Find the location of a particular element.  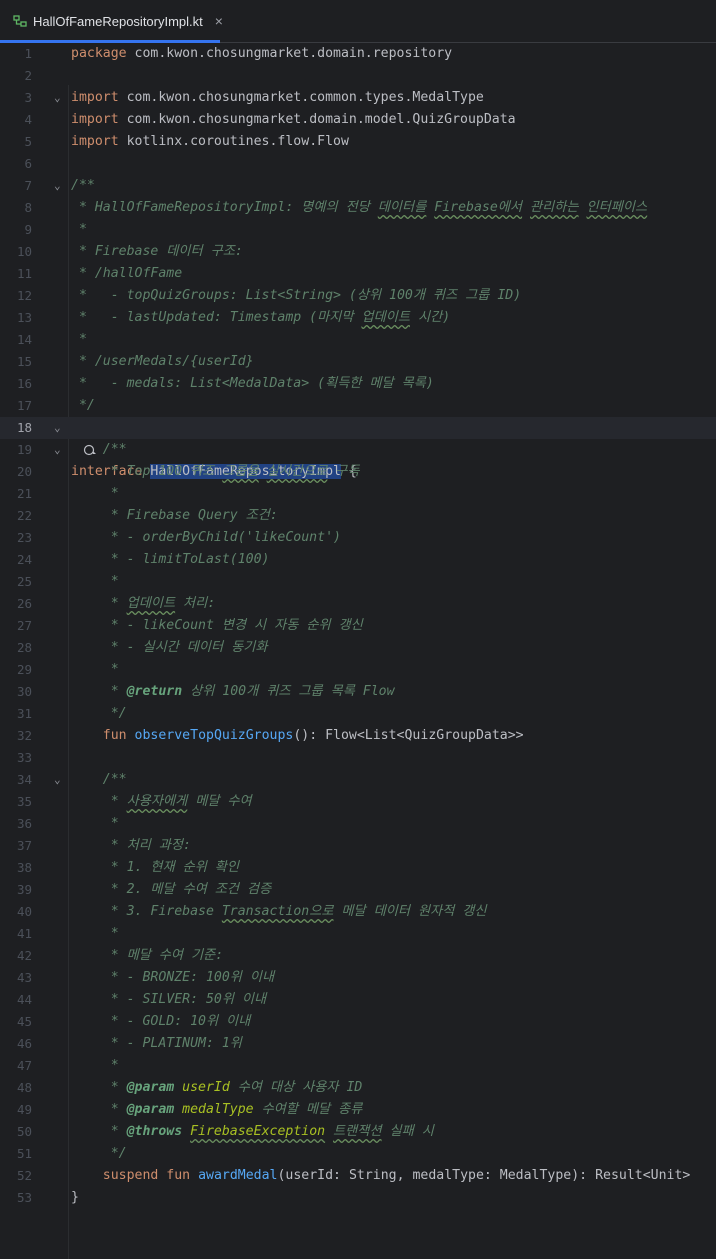

typo-word: 데이터를 is located at coordinates (402, 207).